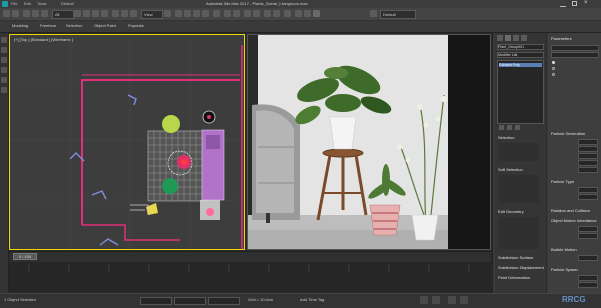  Describe the element at coordinates (515, 257) in the screenshot. I see `rollout-subdivision-surface: Subdivision Surface` at that location.